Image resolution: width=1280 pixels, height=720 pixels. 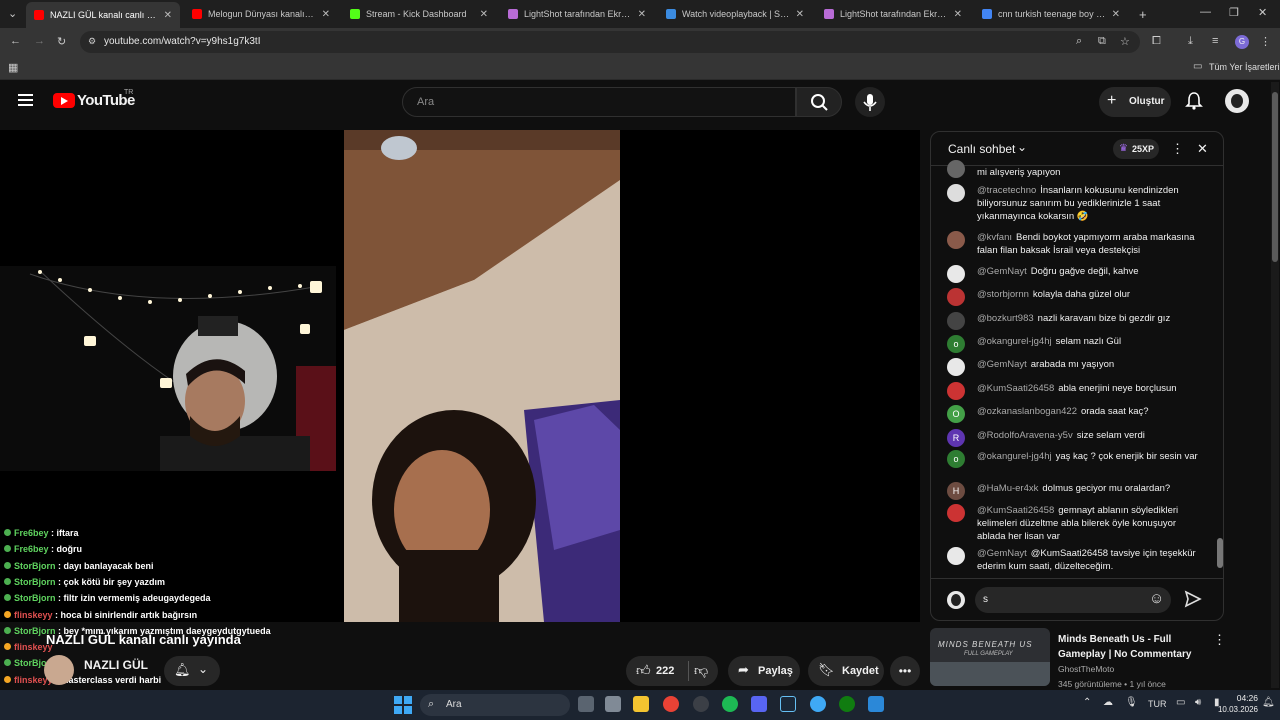 What do you see at coordinates (1125, 41) in the screenshot?
I see `bookmark-star-icon: ☆` at bounding box center [1125, 41].